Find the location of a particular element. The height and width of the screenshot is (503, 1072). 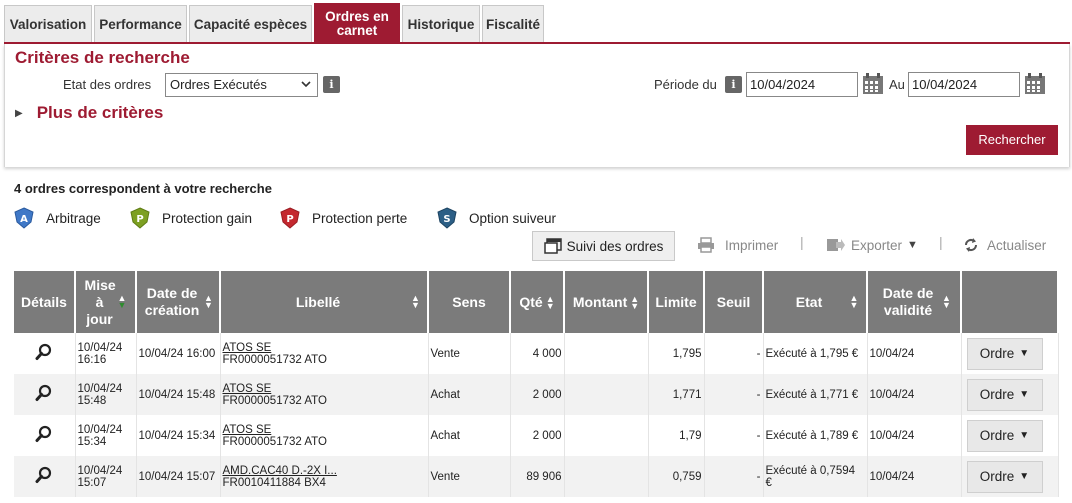

tab-performance: Performance is located at coordinates (140, 24).